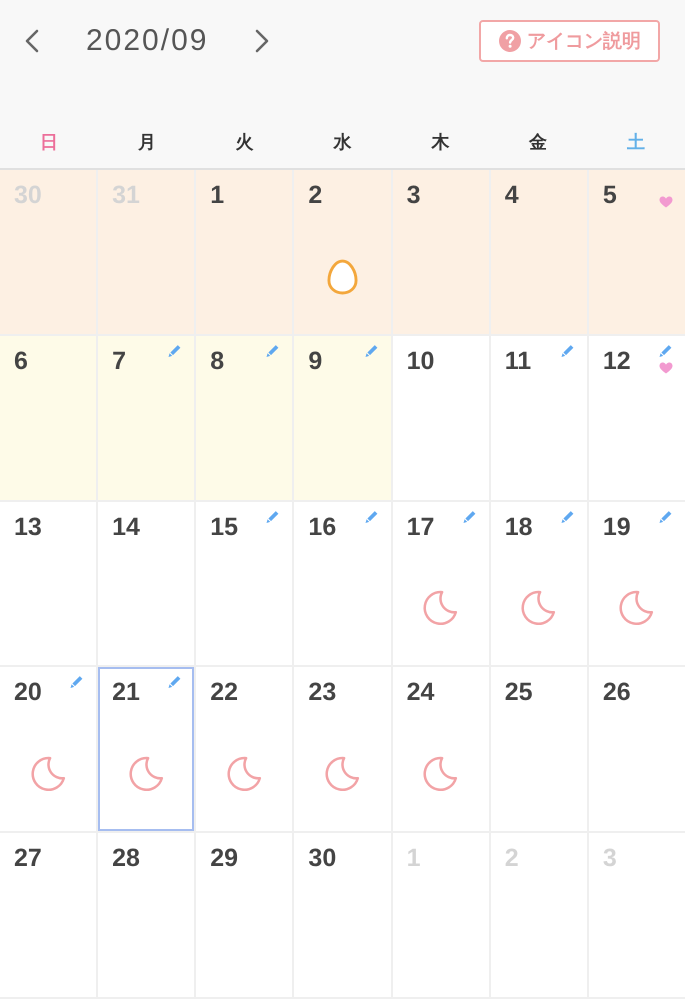 The width and height of the screenshot is (685, 999). I want to click on chevron-right-icon, so click(262, 41).